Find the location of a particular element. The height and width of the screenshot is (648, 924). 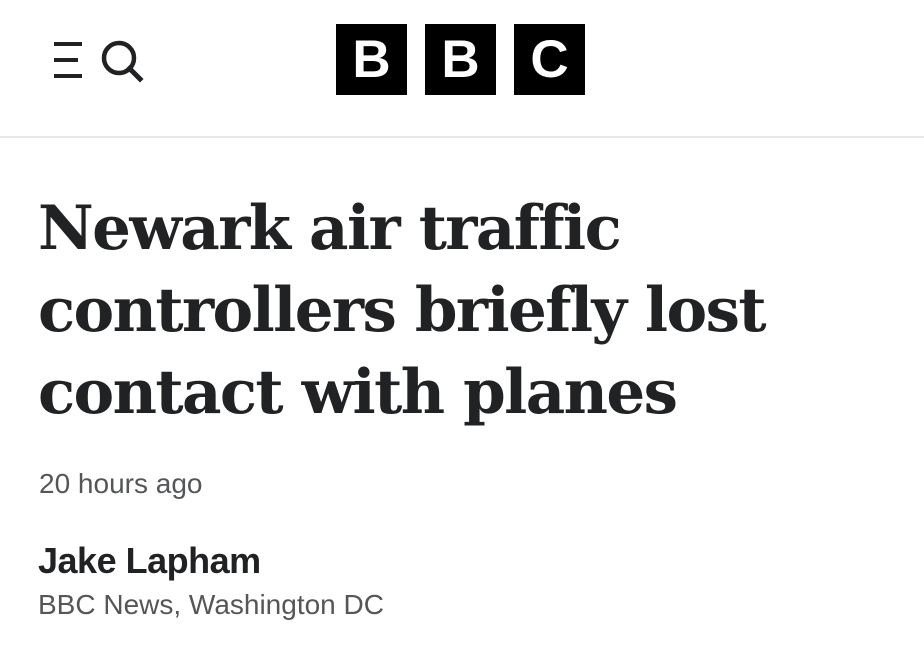

menu-search-button is located at coordinates (98, 60).